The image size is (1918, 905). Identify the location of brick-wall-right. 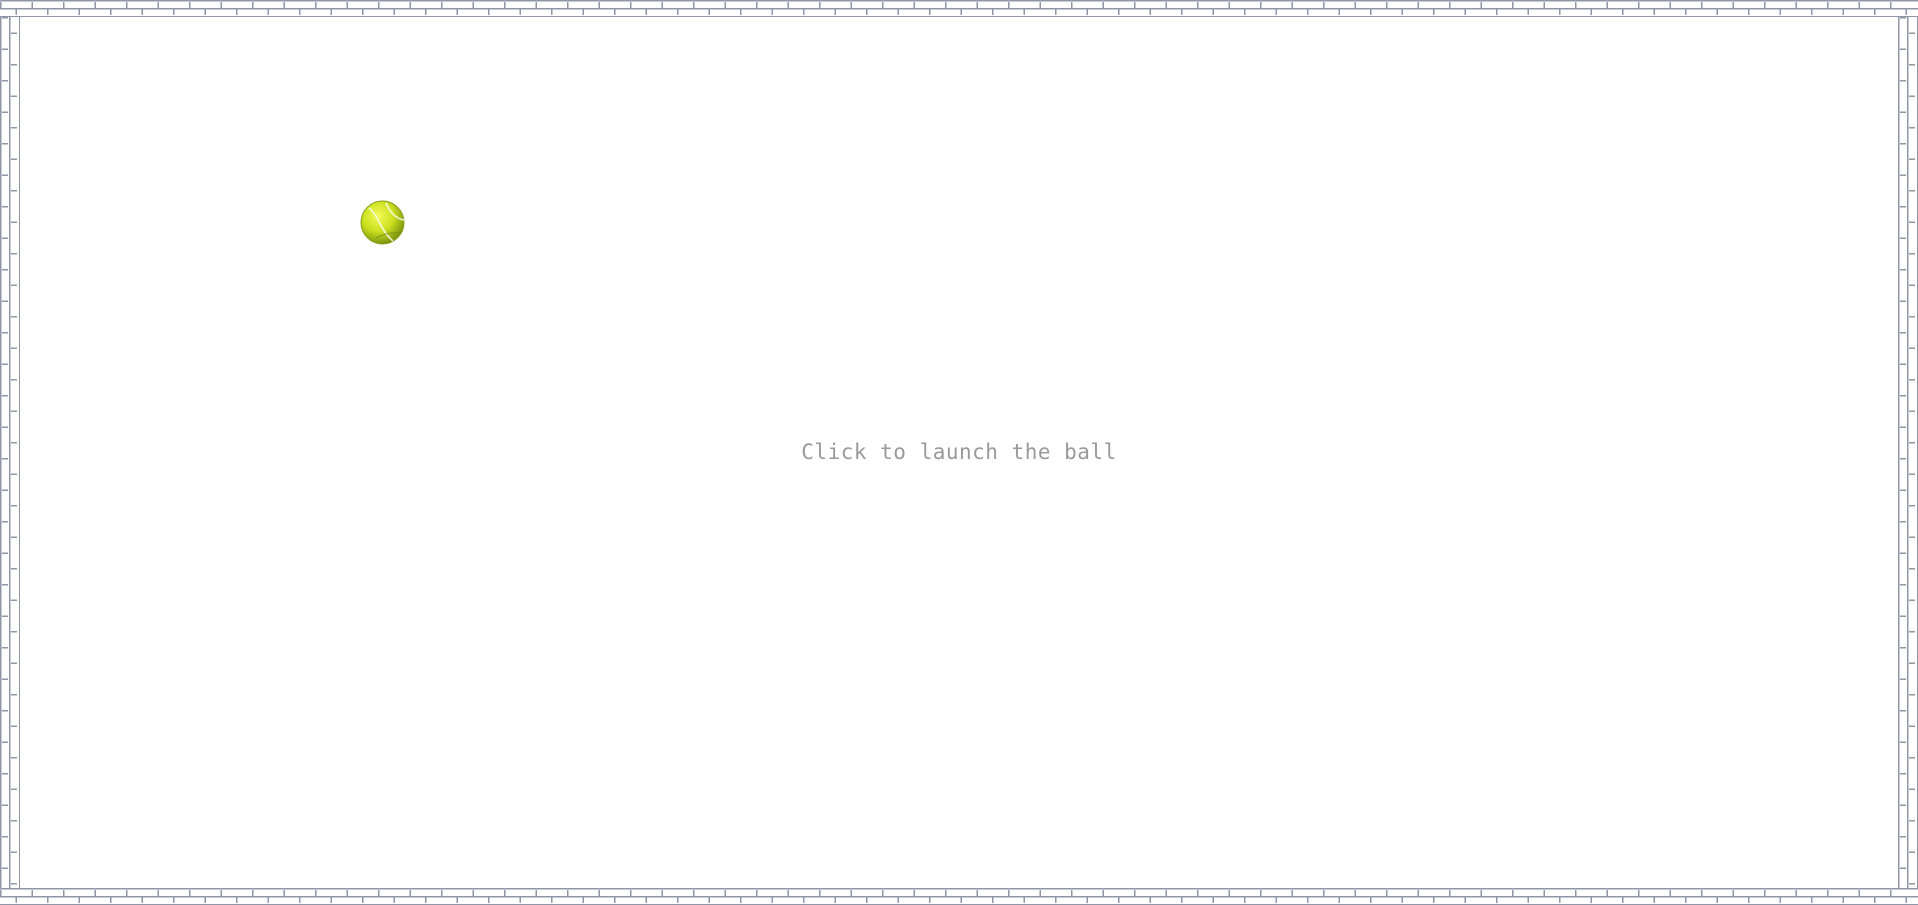
(1908, 452).